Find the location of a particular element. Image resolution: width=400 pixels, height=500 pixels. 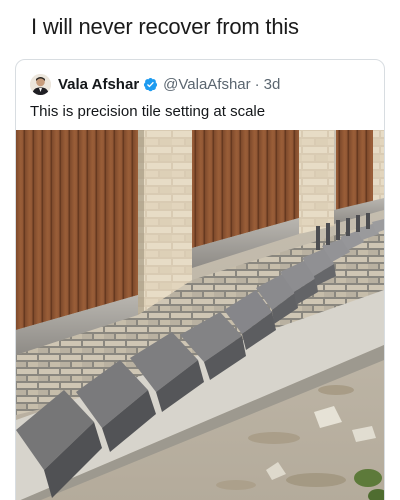

user-handle: @ValaAfshar is located at coordinates (207, 84).